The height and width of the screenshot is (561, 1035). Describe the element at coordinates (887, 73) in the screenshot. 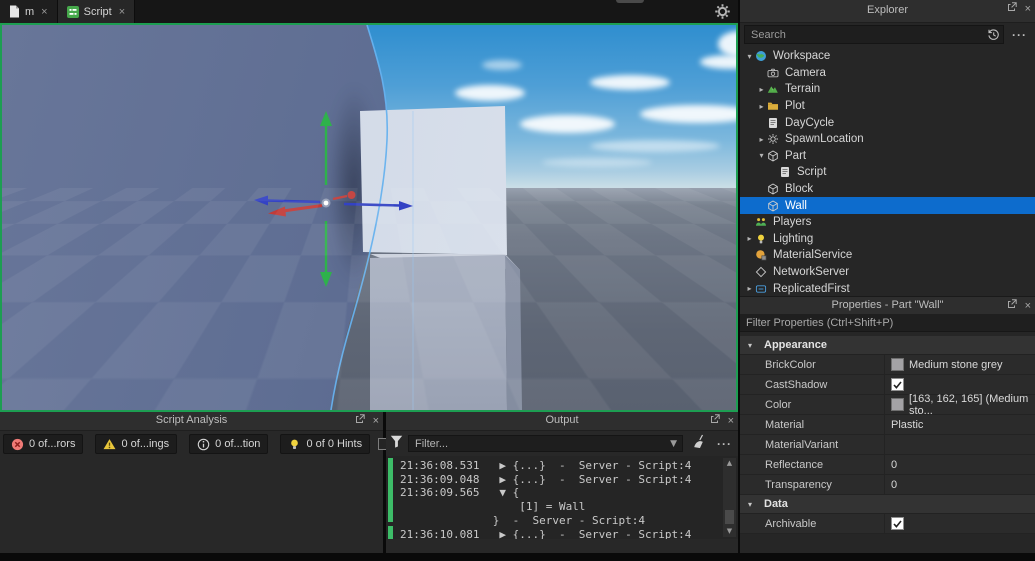

I see `tree-item-camera: Camera` at that location.